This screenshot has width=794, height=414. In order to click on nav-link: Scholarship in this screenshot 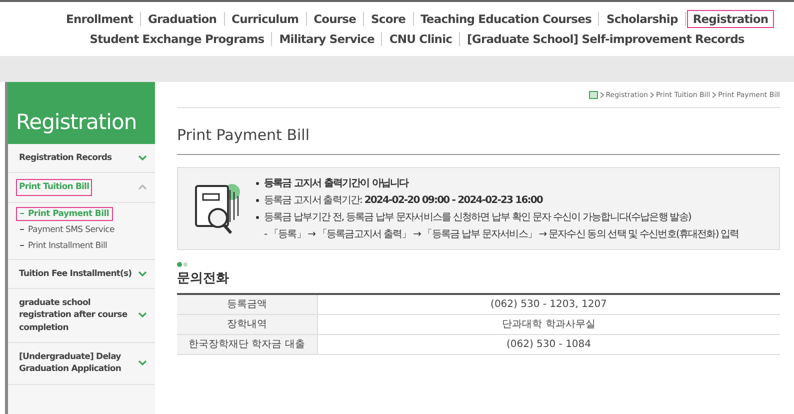, I will do `click(642, 19)`.